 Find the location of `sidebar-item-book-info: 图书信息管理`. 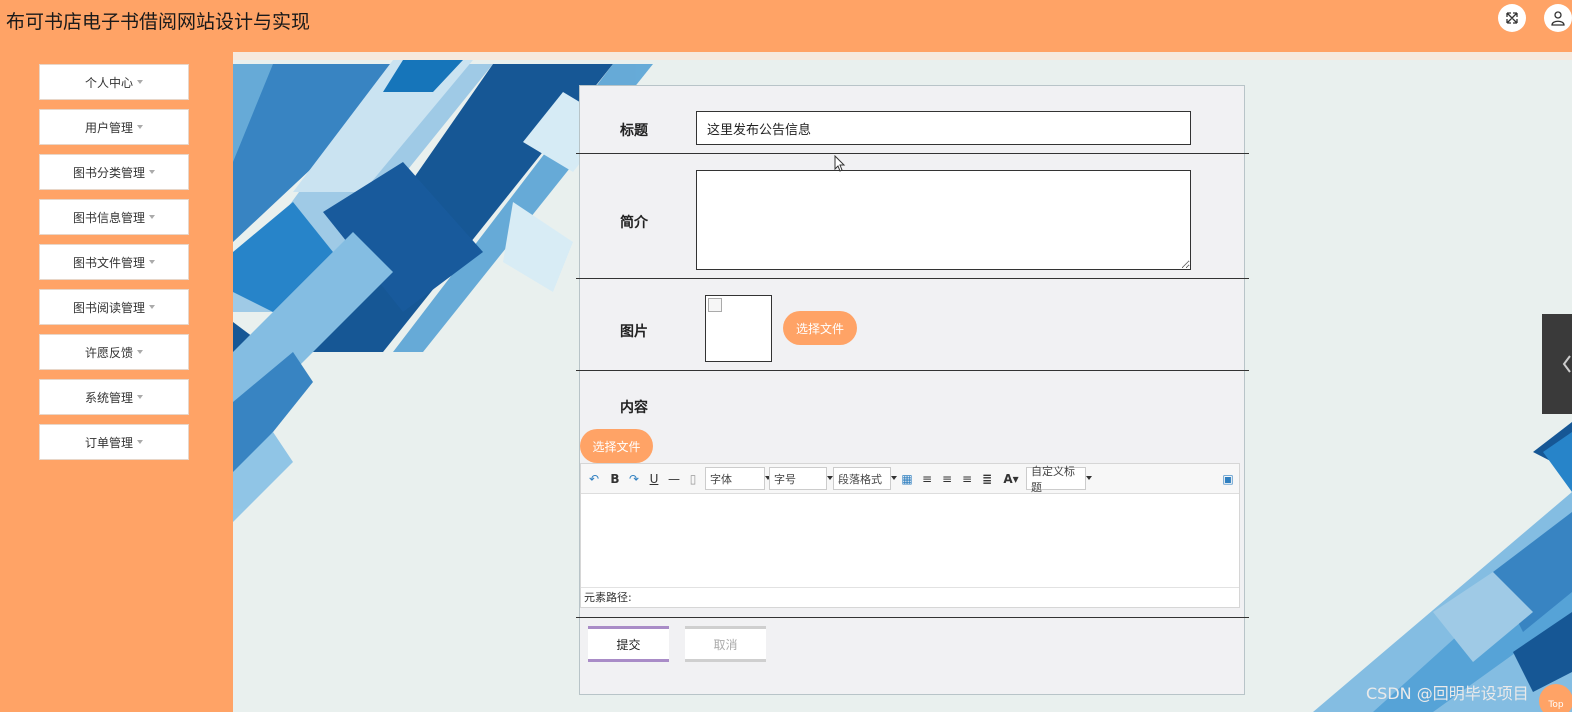

sidebar-item-book-info: 图书信息管理 is located at coordinates (114, 217).